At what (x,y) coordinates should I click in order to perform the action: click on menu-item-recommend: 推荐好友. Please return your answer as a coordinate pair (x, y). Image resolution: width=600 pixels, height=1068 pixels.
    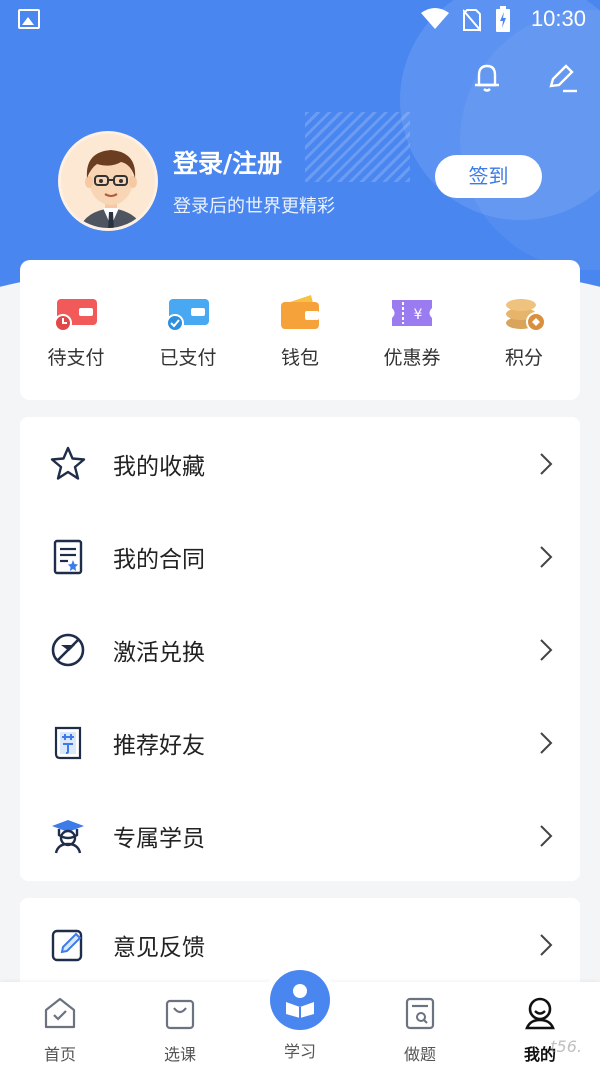
    Looking at the image, I should click on (300, 742).